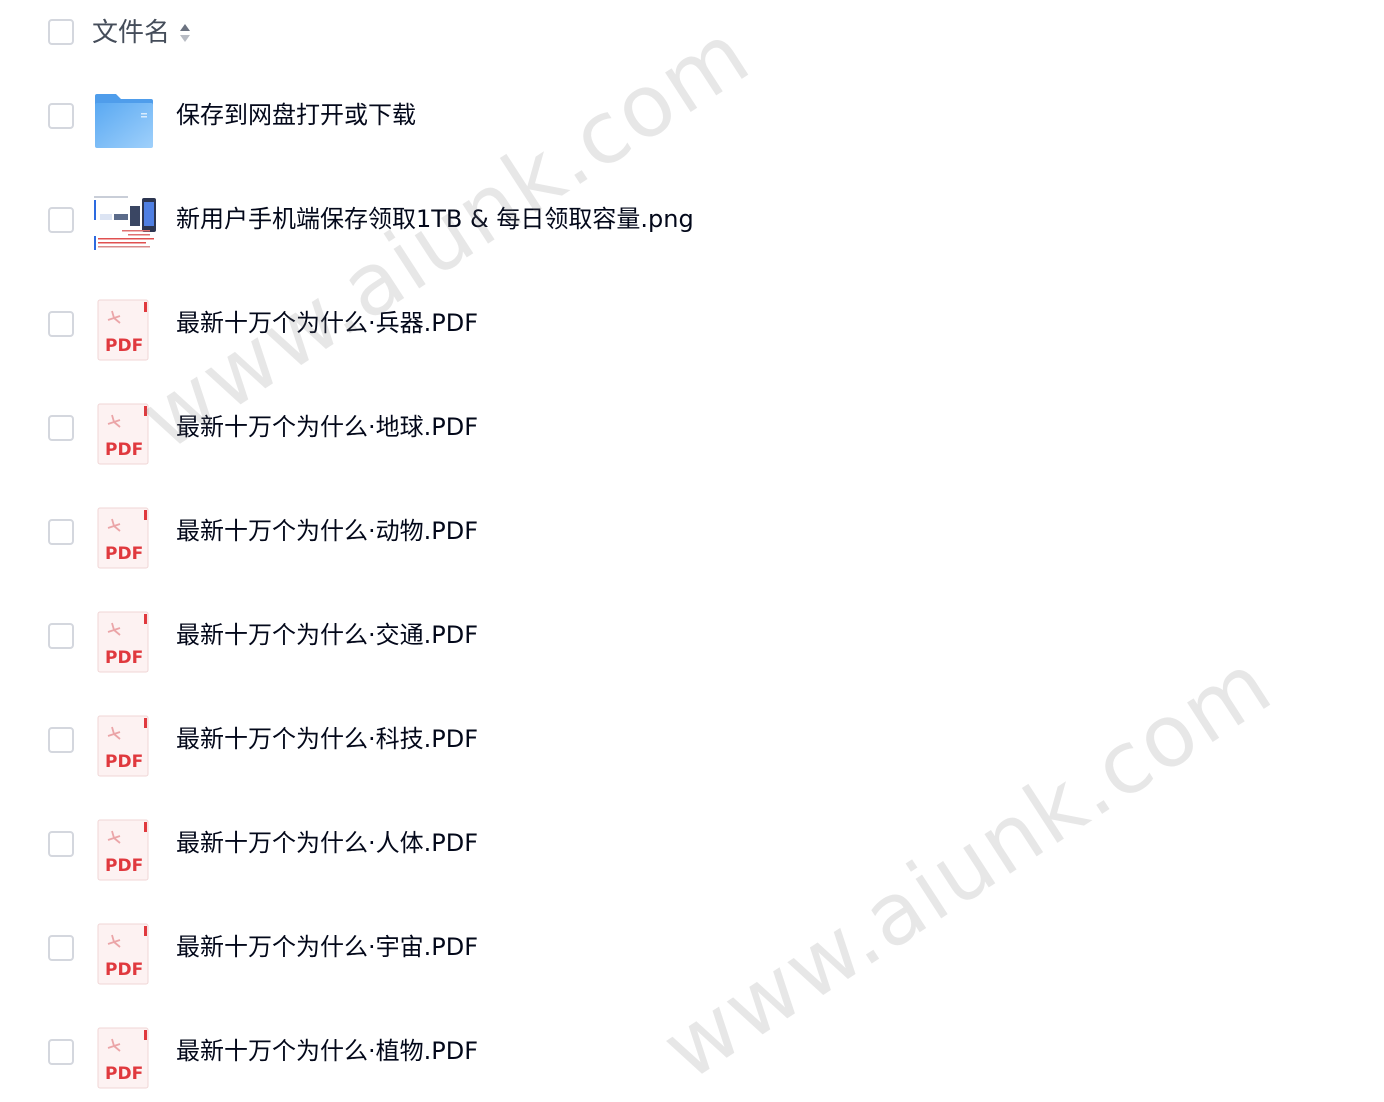  What do you see at coordinates (327, 323) in the screenshot?
I see `file-name: 最新十万个为什么·兵器.PDF` at bounding box center [327, 323].